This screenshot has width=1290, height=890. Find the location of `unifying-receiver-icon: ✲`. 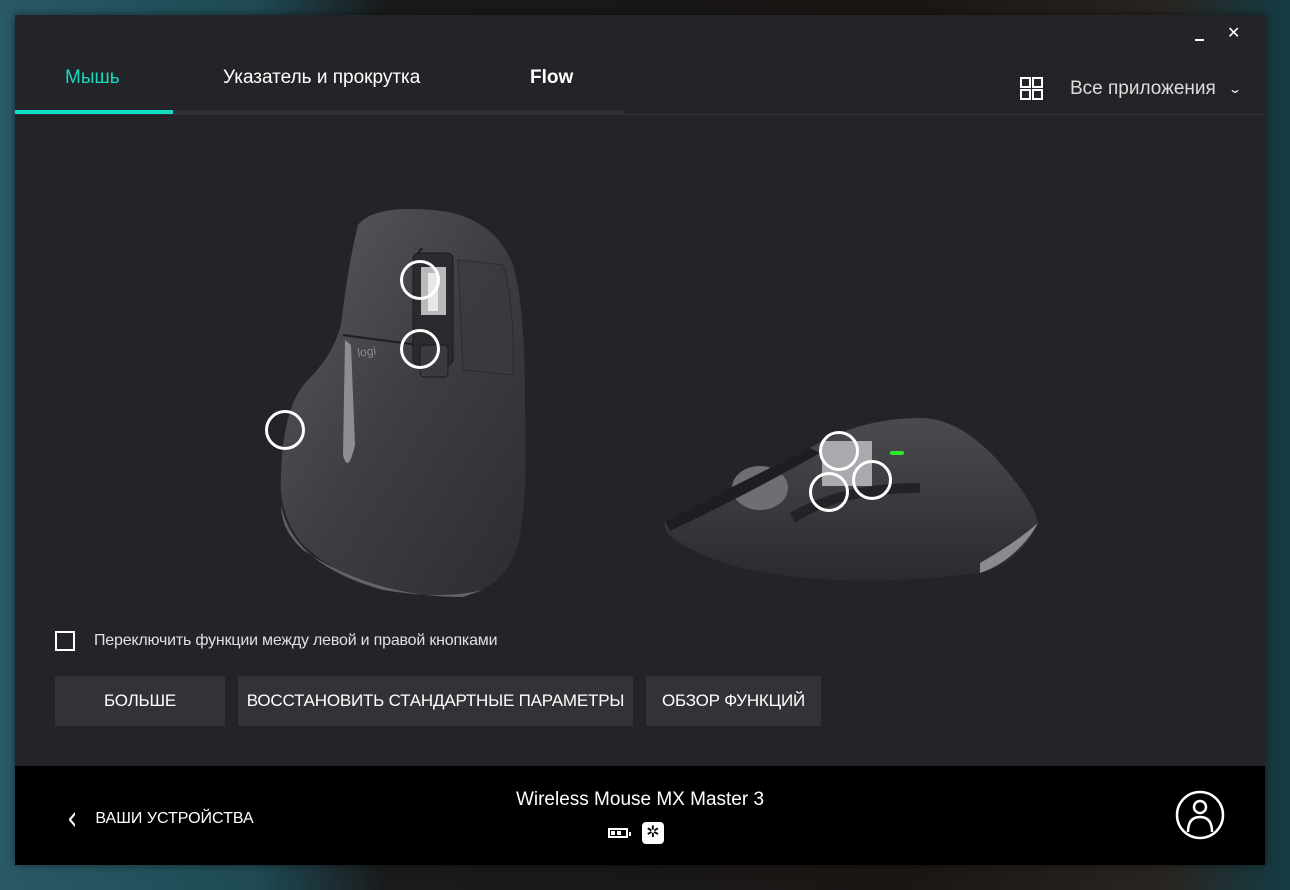

unifying-receiver-icon: ✲ is located at coordinates (653, 833).